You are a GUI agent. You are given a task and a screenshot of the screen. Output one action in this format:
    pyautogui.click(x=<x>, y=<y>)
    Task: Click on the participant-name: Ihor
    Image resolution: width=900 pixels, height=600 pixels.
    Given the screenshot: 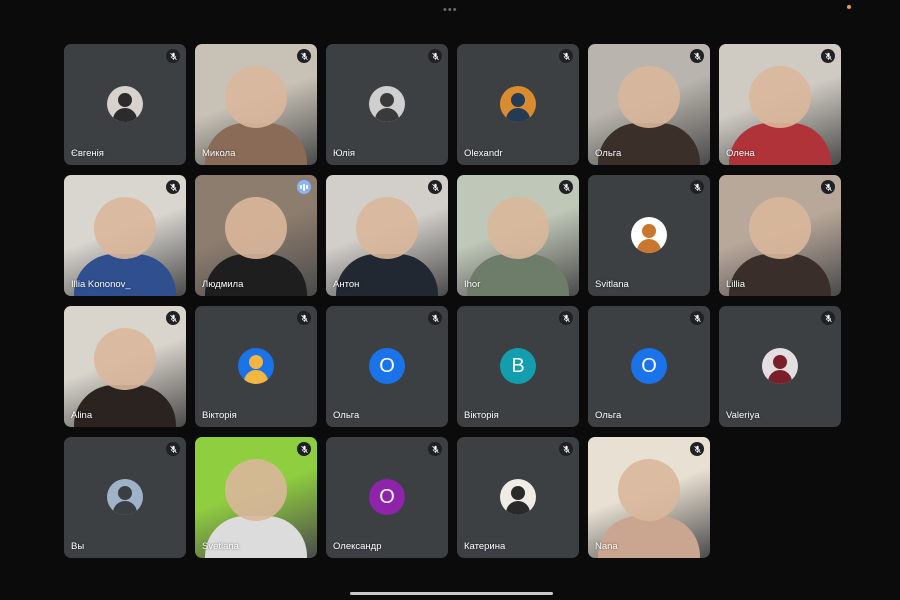 What is the action you would take?
    pyautogui.click(x=472, y=284)
    